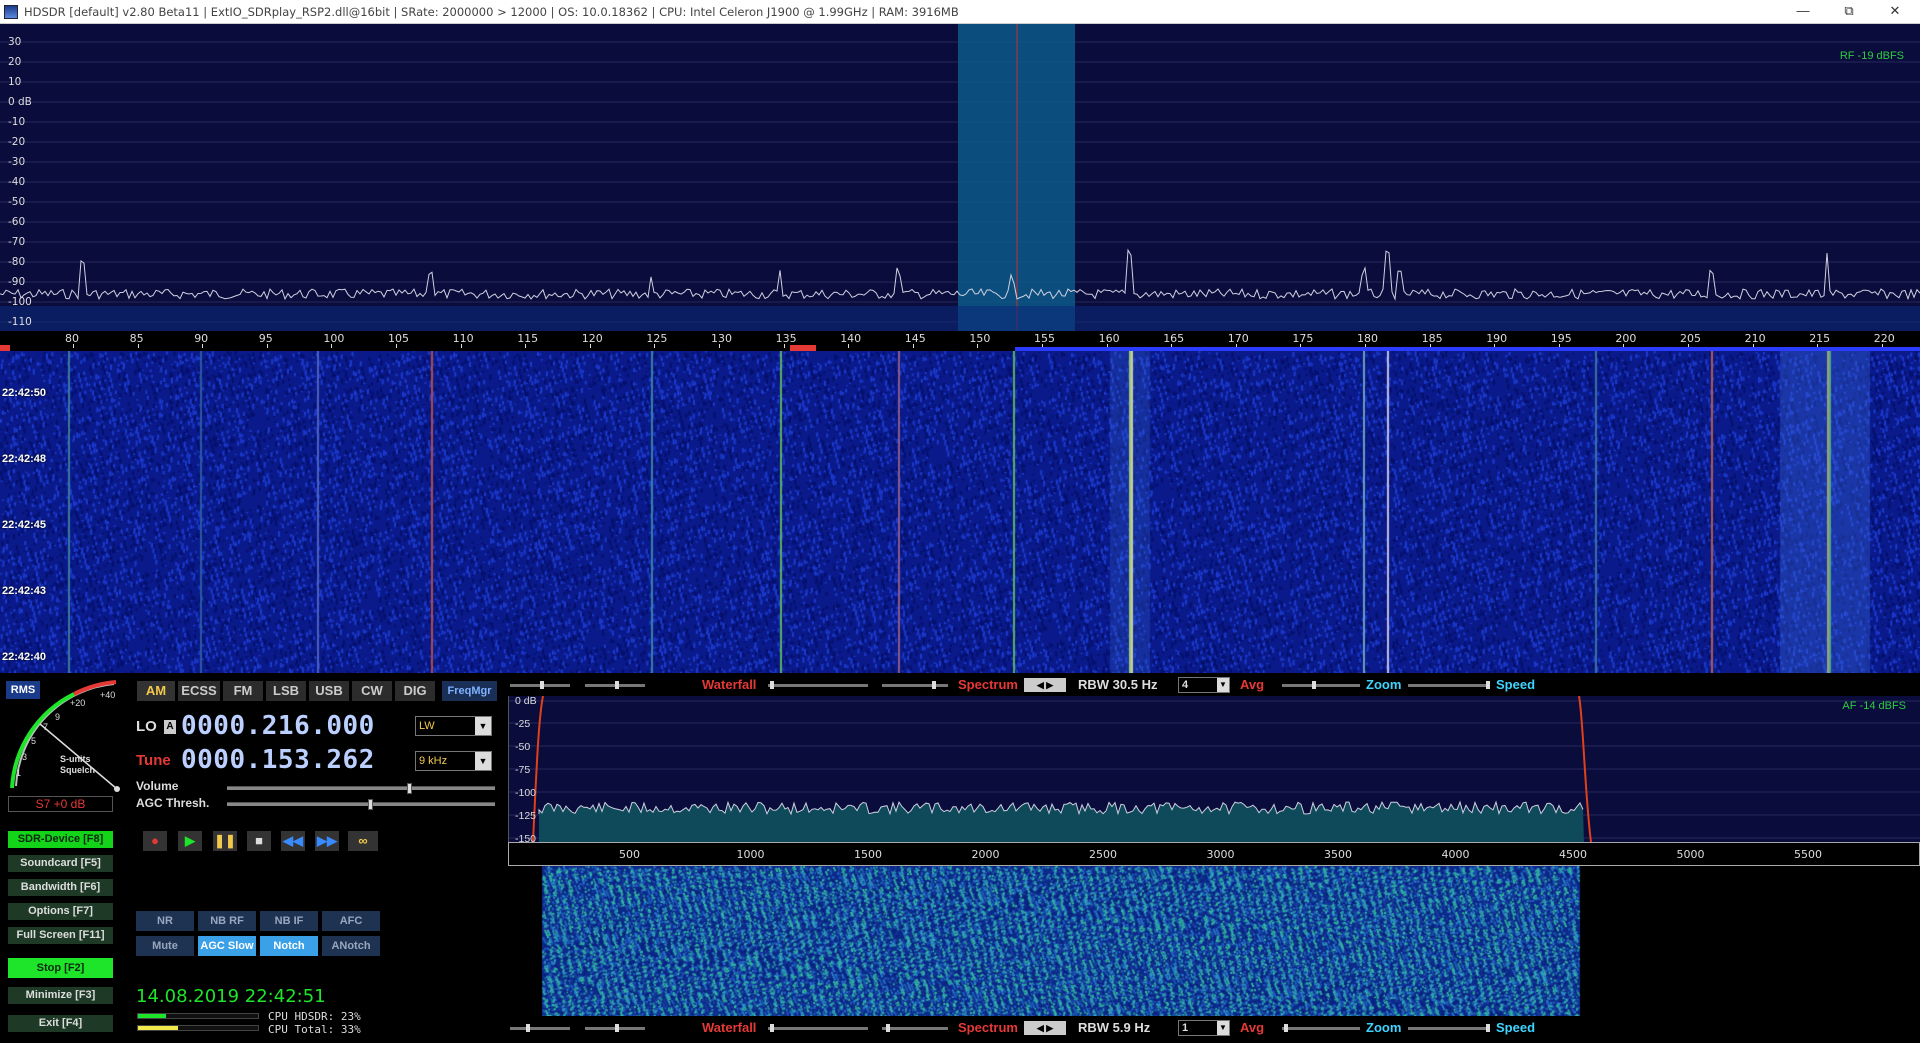 The width and height of the screenshot is (1920, 1043). What do you see at coordinates (170, 727) in the screenshot?
I see `lo-a-badge: A` at bounding box center [170, 727].